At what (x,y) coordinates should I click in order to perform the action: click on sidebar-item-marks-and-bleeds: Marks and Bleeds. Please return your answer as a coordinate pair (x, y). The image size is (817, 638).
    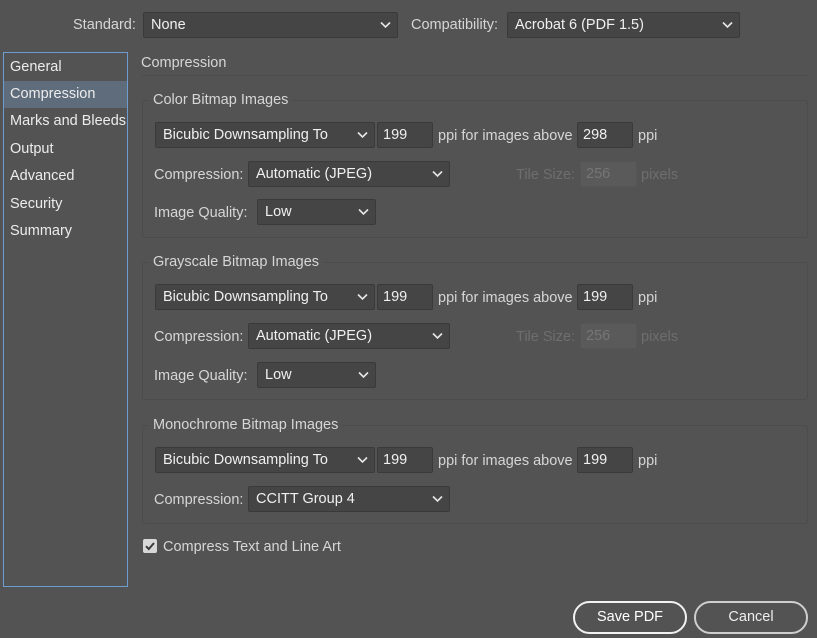
    Looking at the image, I should click on (65, 121).